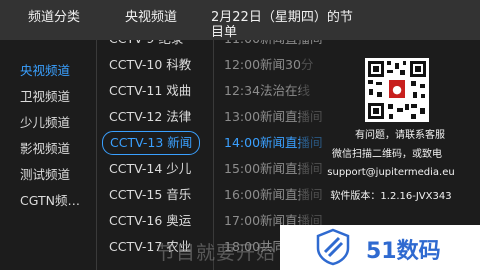  What do you see at coordinates (156, 117) in the screenshot?
I see `channel-item: CCTV-12 法律` at bounding box center [156, 117].